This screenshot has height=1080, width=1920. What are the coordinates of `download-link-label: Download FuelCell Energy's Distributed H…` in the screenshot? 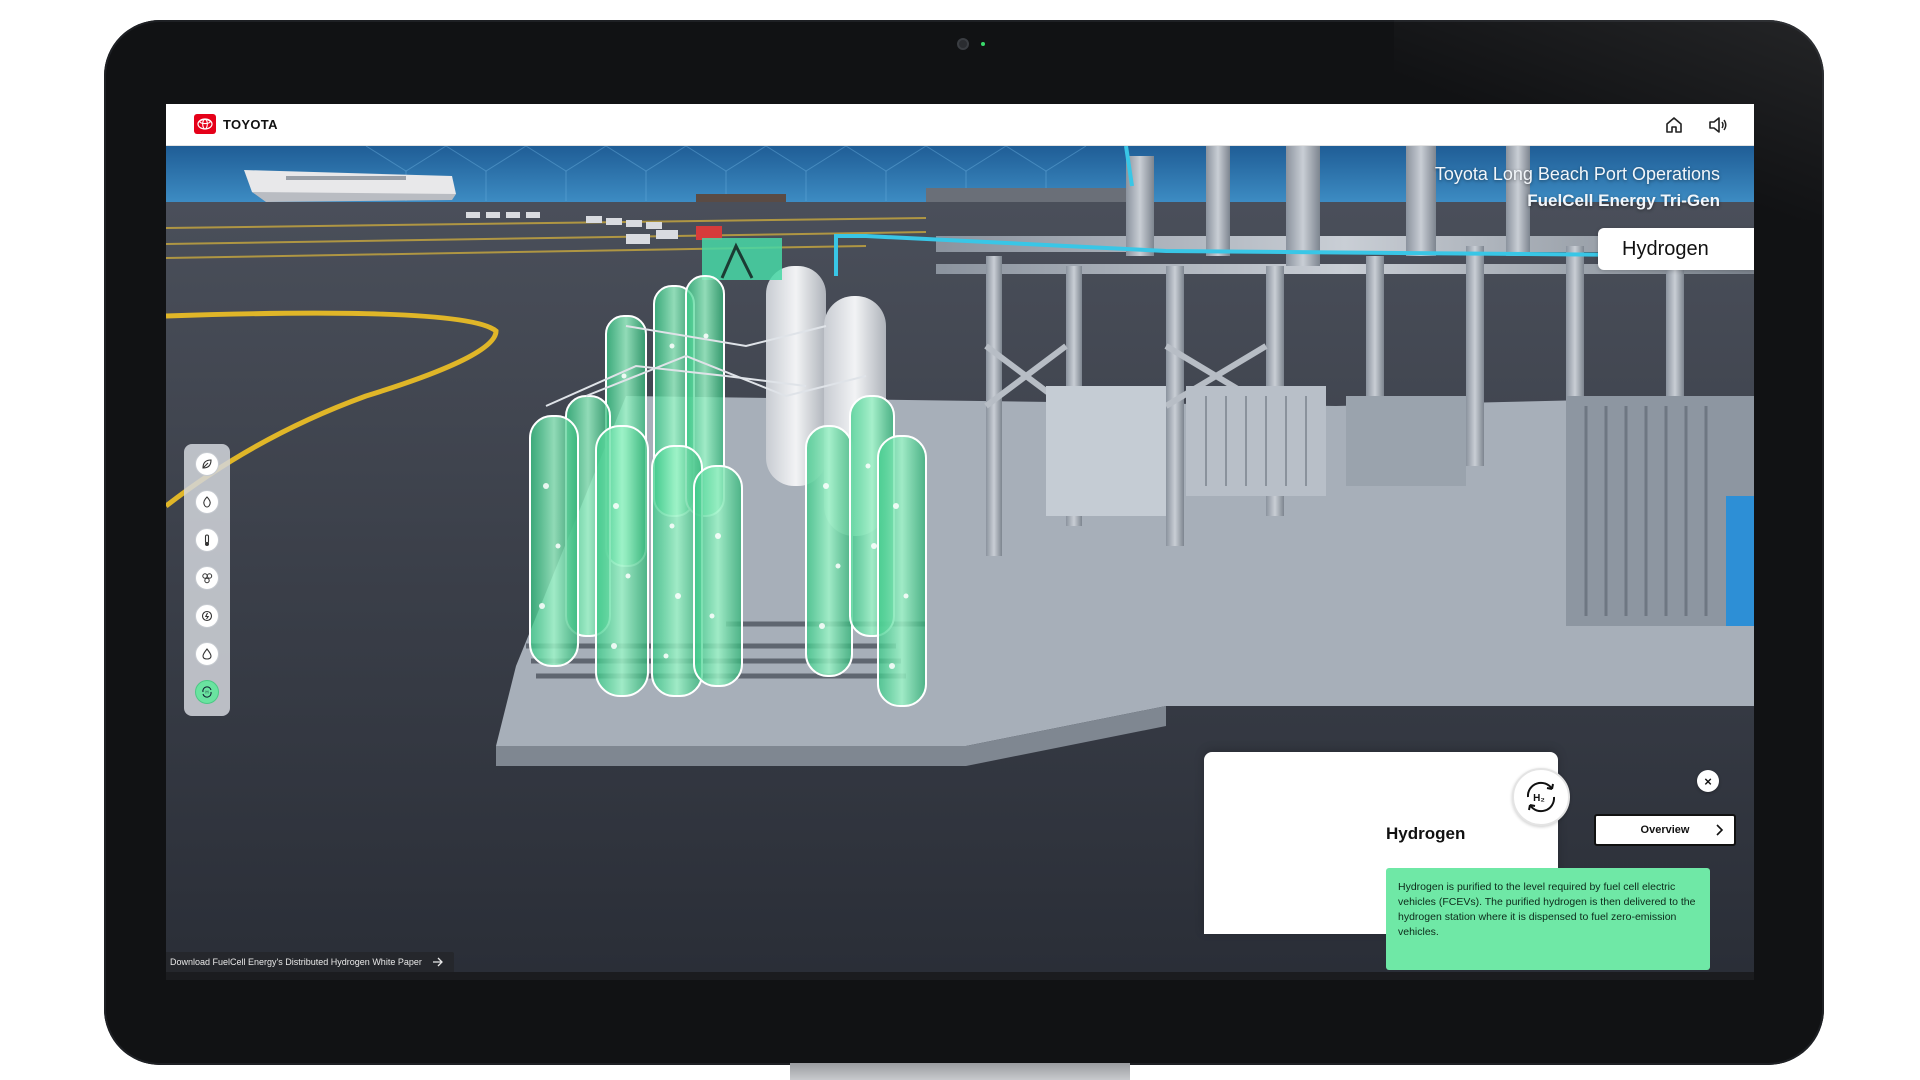 It's located at (296, 962).